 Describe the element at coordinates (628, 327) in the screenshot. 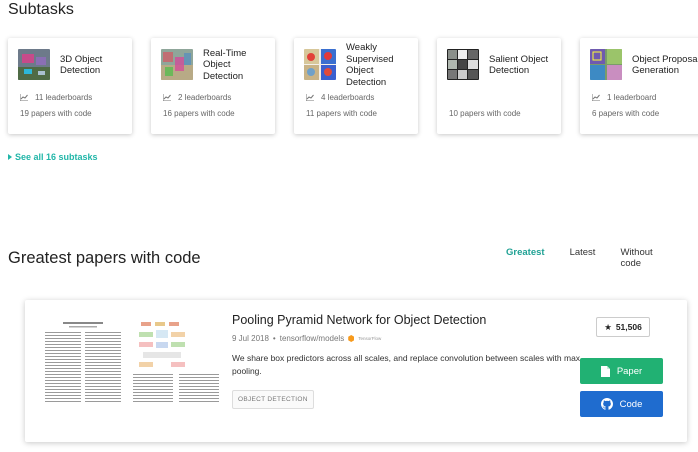

I see `stars-count: 51,506` at that location.